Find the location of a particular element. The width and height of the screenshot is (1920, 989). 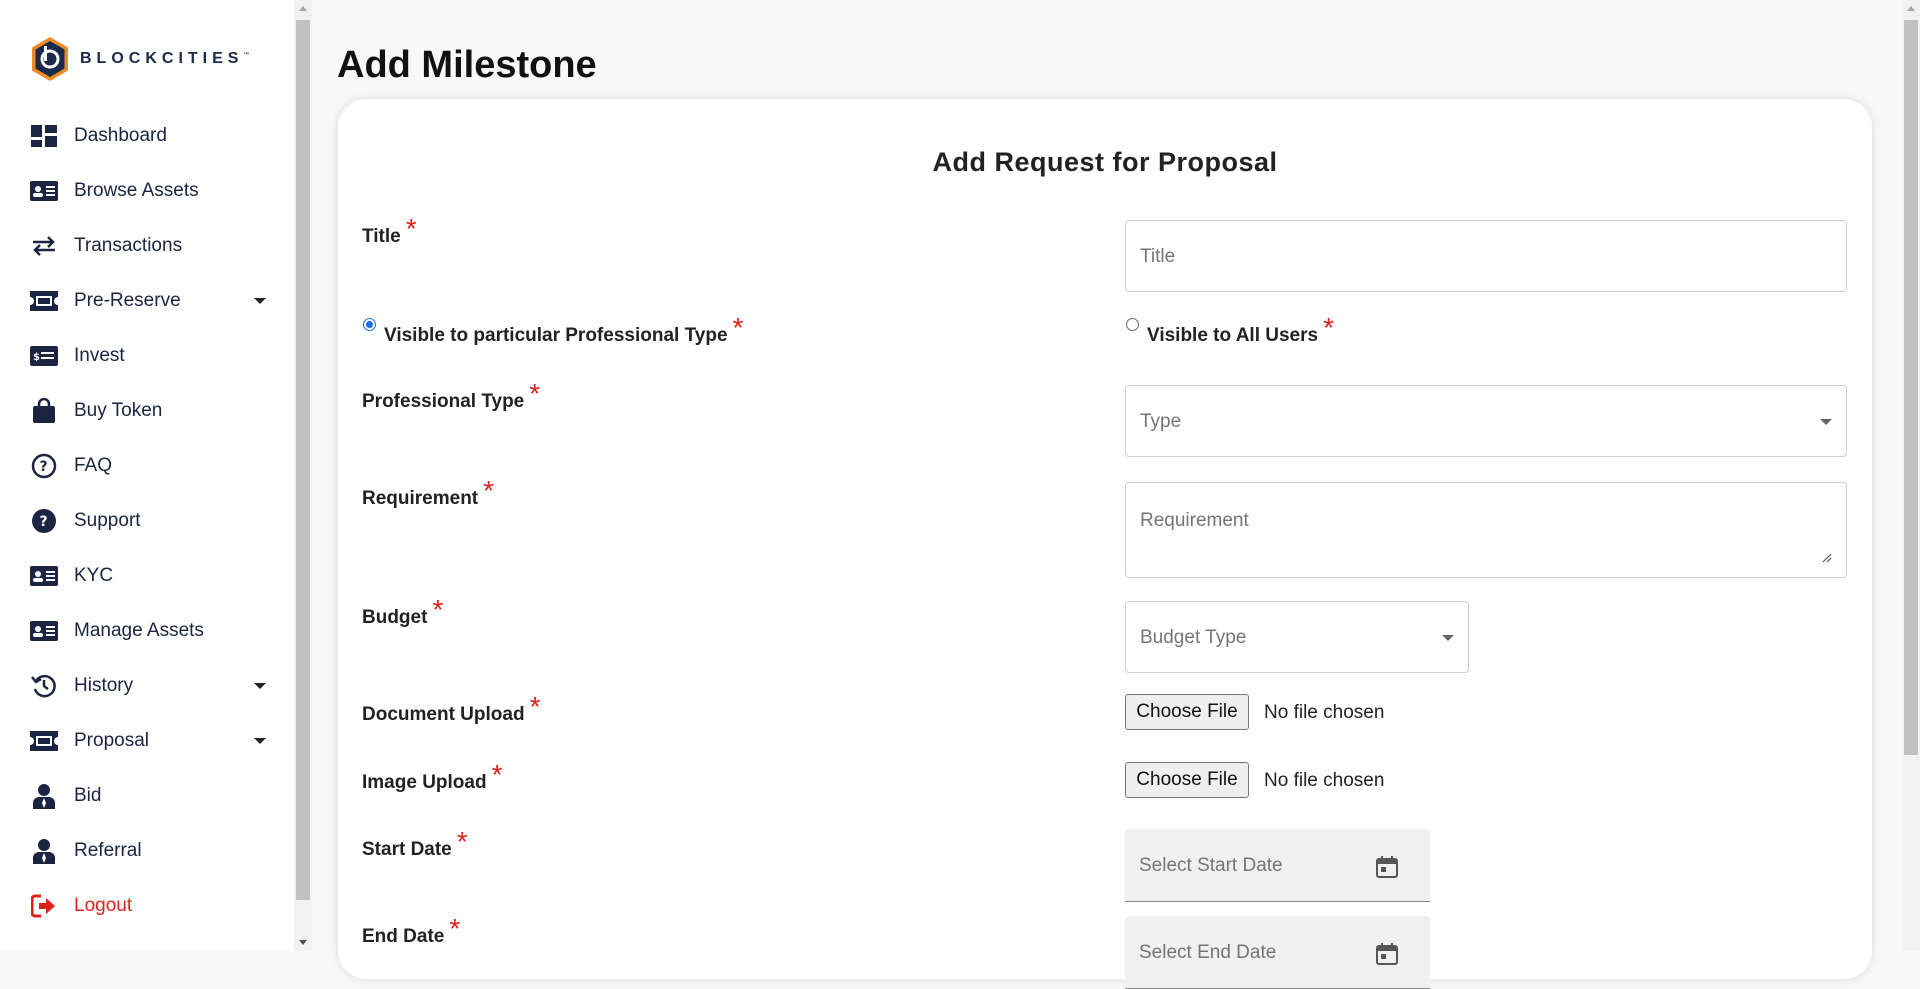

question-circle-filled-icon: ? is located at coordinates (44, 521).